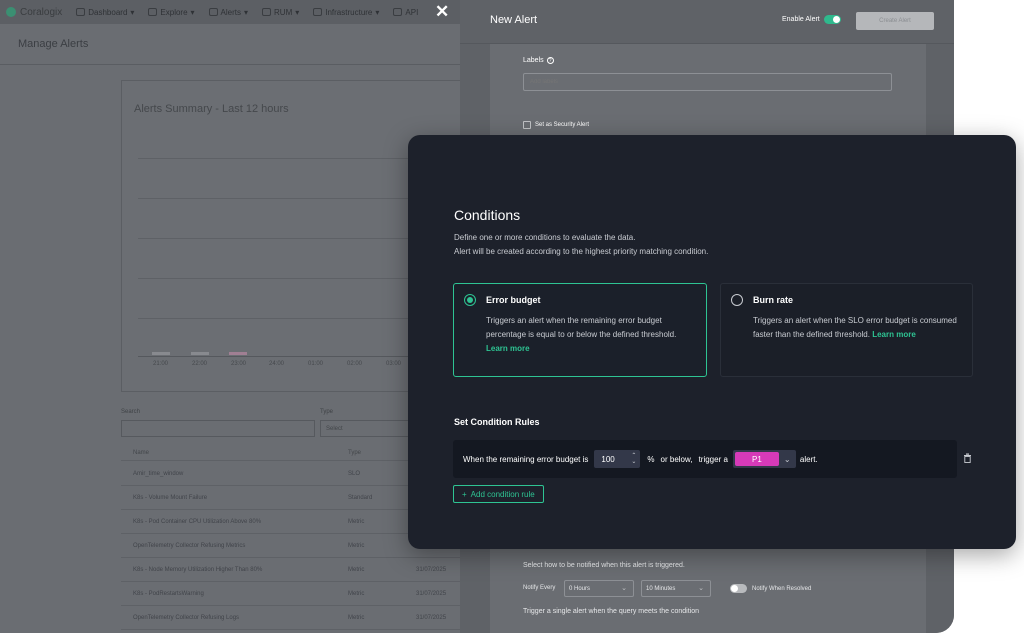 This screenshot has width=1024, height=633. Describe the element at coordinates (707, 22) in the screenshot. I see `panel-header: New Alert Enable Alert Create Alert` at that location.